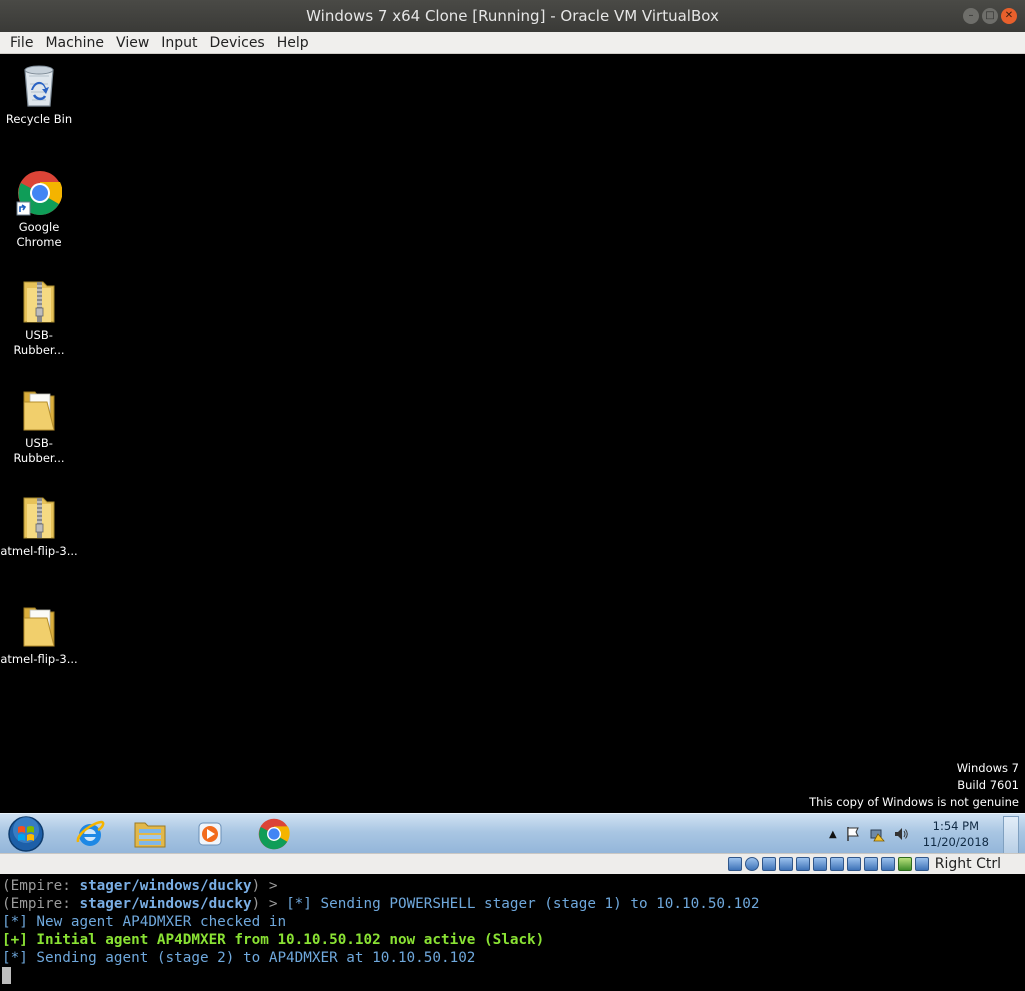 The image size is (1025, 991). What do you see at coordinates (901, 834) in the screenshot?
I see `volume-icon` at bounding box center [901, 834].